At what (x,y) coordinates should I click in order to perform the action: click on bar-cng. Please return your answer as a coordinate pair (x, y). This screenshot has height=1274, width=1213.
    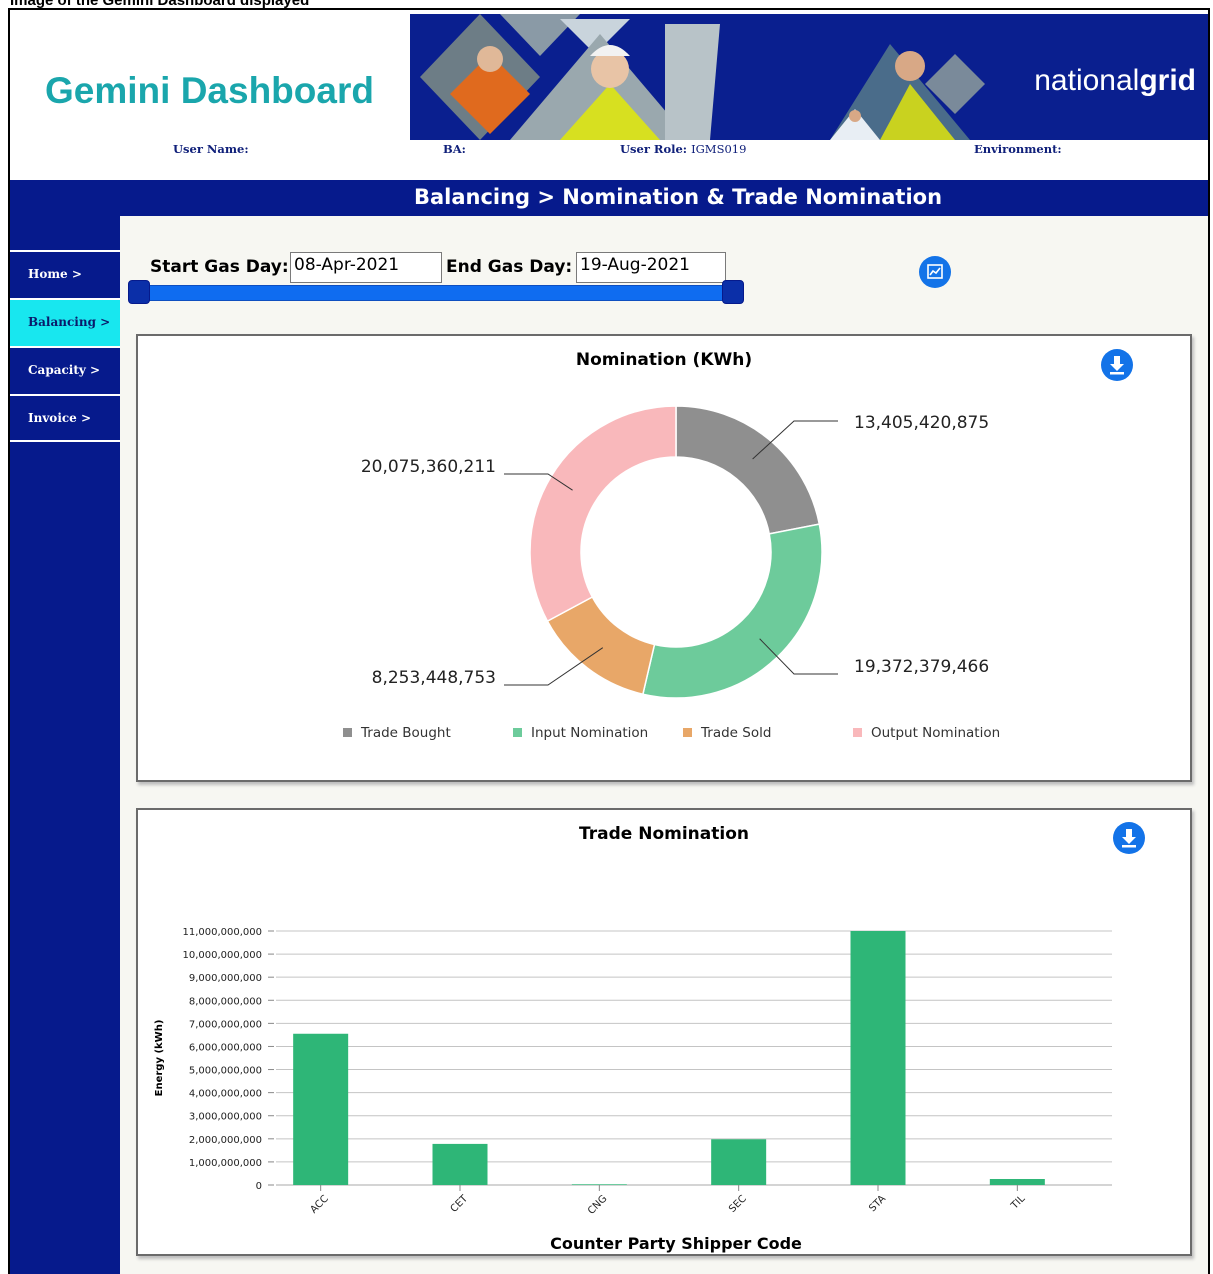
    Looking at the image, I should click on (599, 1184).